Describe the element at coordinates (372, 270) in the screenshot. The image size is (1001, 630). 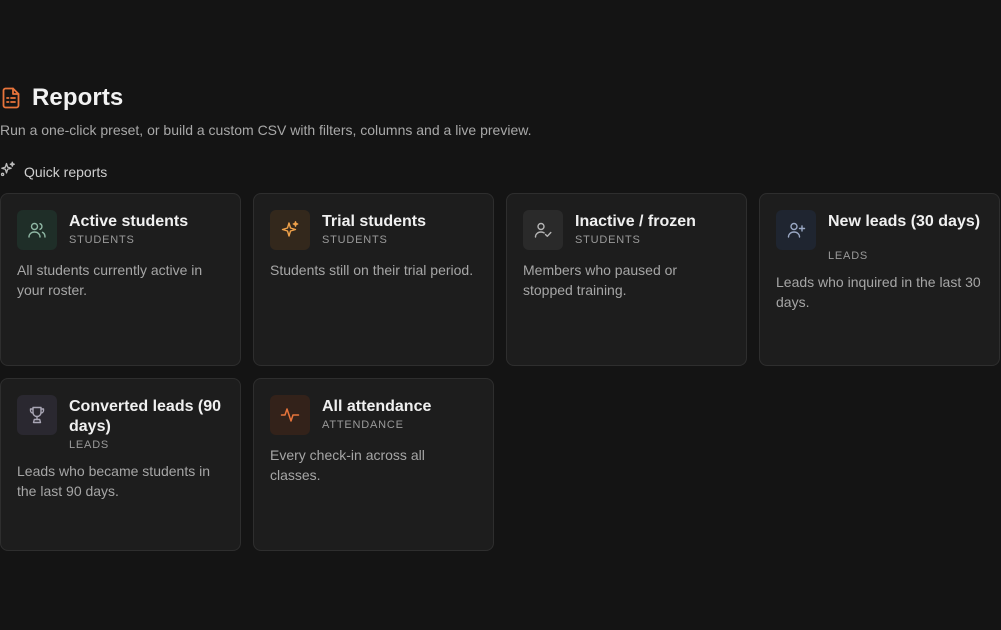
I see `card-description: Students still on their trial period.` at that location.